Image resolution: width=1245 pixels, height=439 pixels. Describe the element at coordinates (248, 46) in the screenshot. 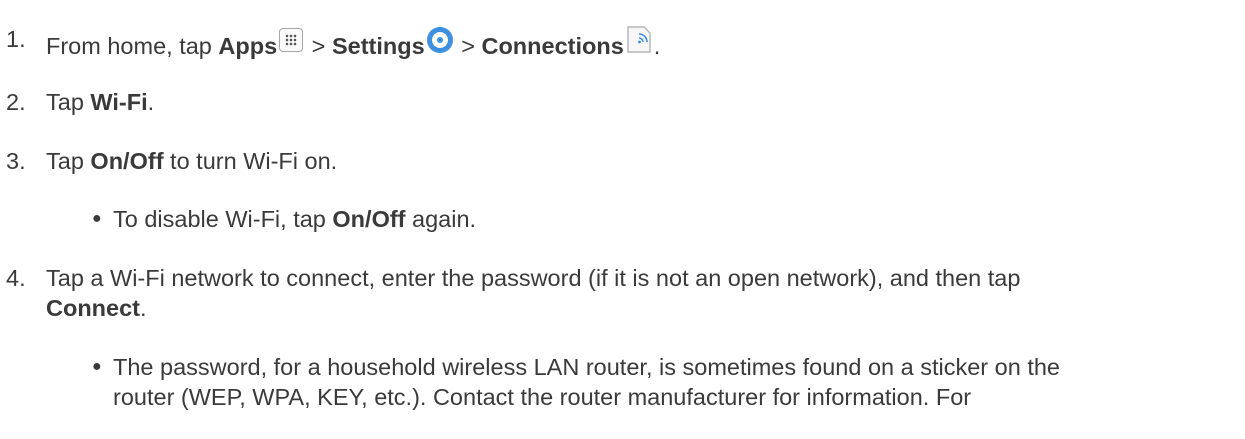

I see `apps-label: Apps` at that location.